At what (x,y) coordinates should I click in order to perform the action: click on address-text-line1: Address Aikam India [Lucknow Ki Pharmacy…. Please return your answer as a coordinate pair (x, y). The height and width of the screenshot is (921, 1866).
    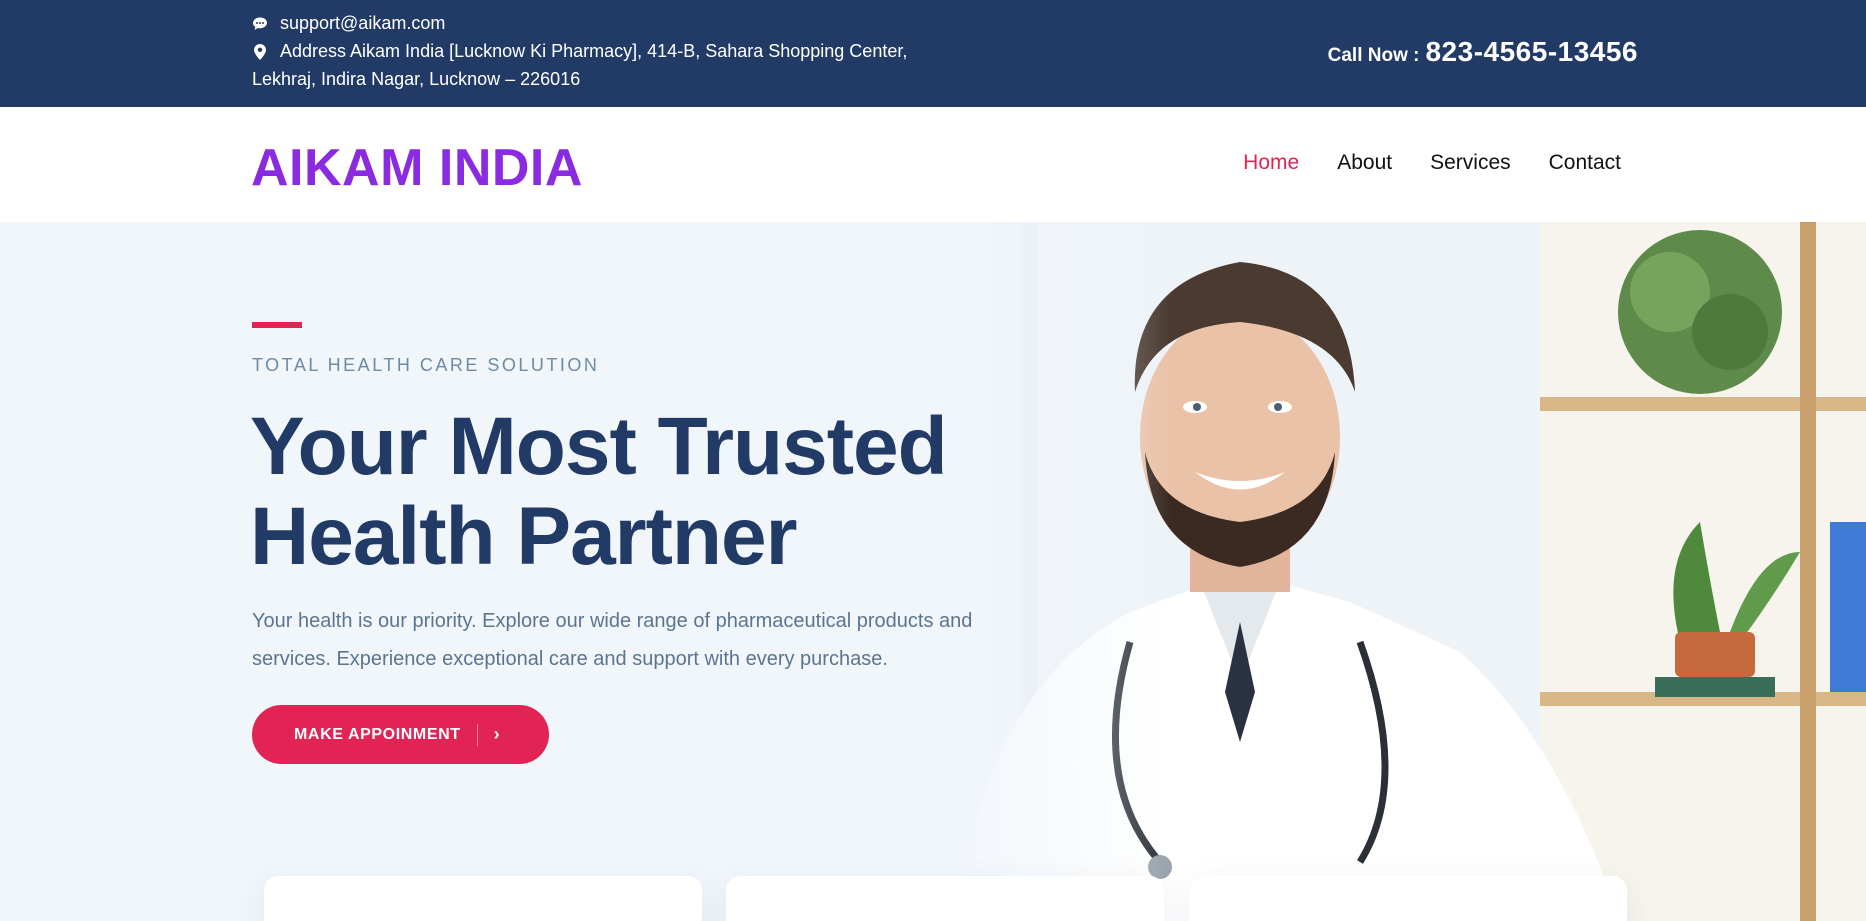
    Looking at the image, I should click on (594, 51).